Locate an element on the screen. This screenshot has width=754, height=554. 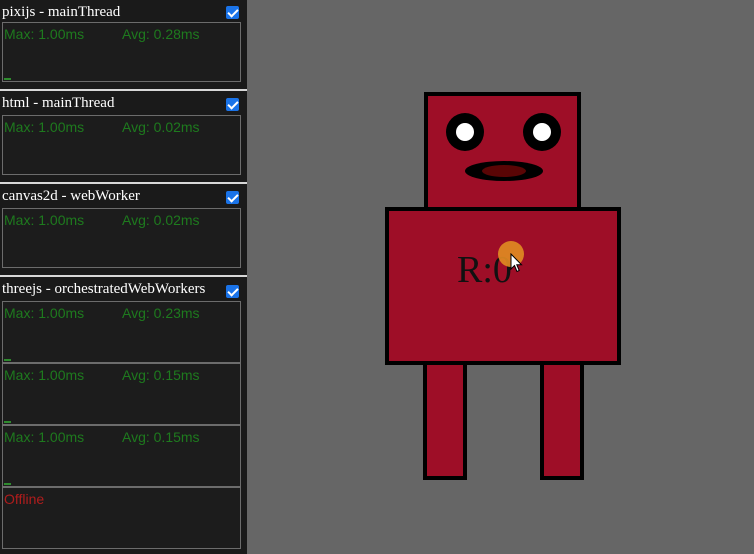
robot-mouth is located at coordinates (504, 171).